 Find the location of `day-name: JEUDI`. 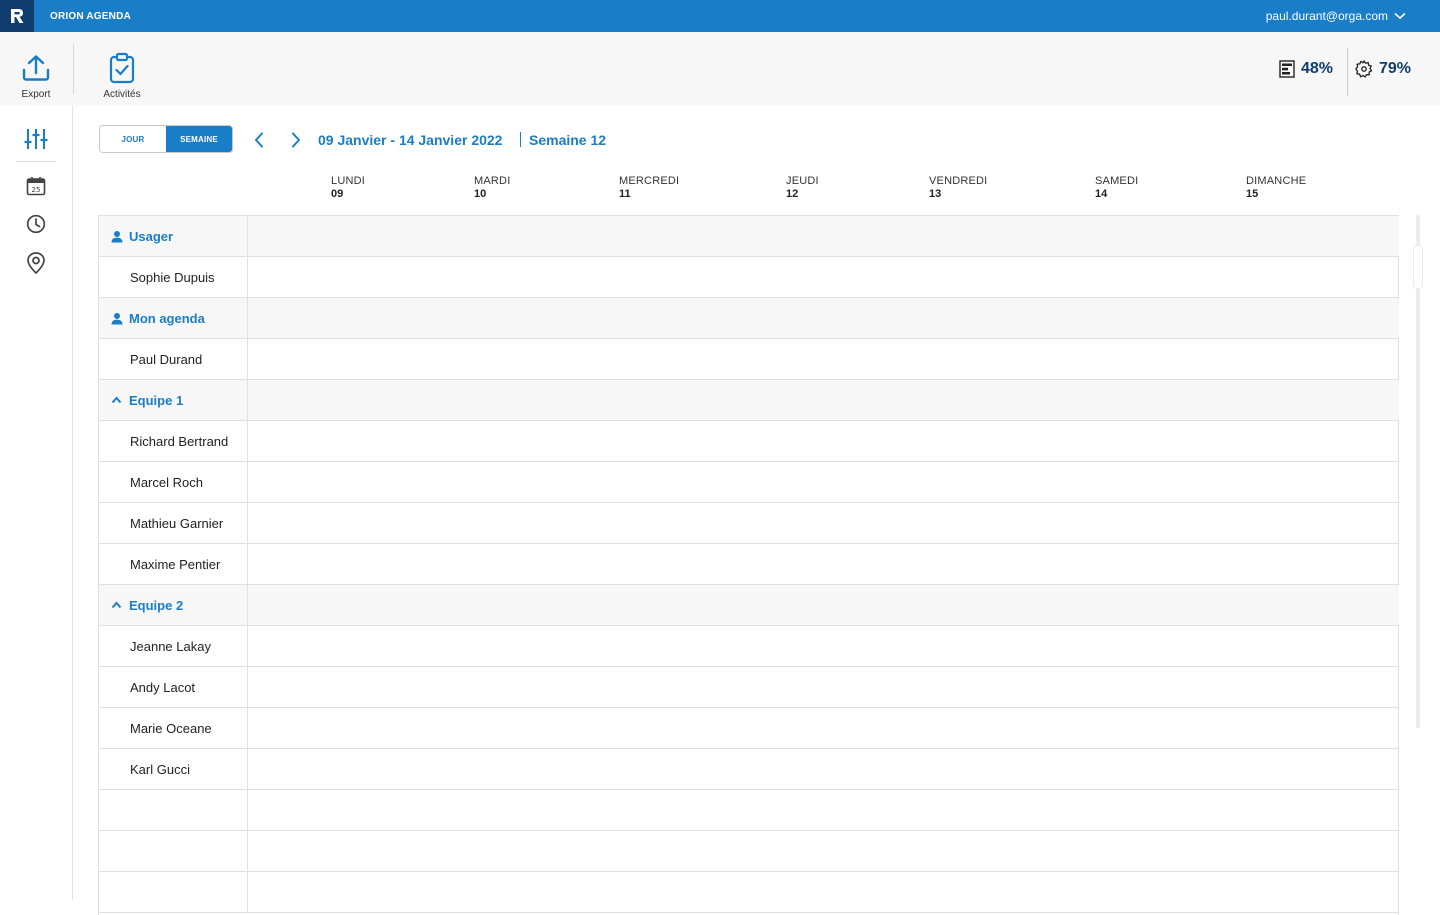

day-name: JEUDI is located at coordinates (802, 181).